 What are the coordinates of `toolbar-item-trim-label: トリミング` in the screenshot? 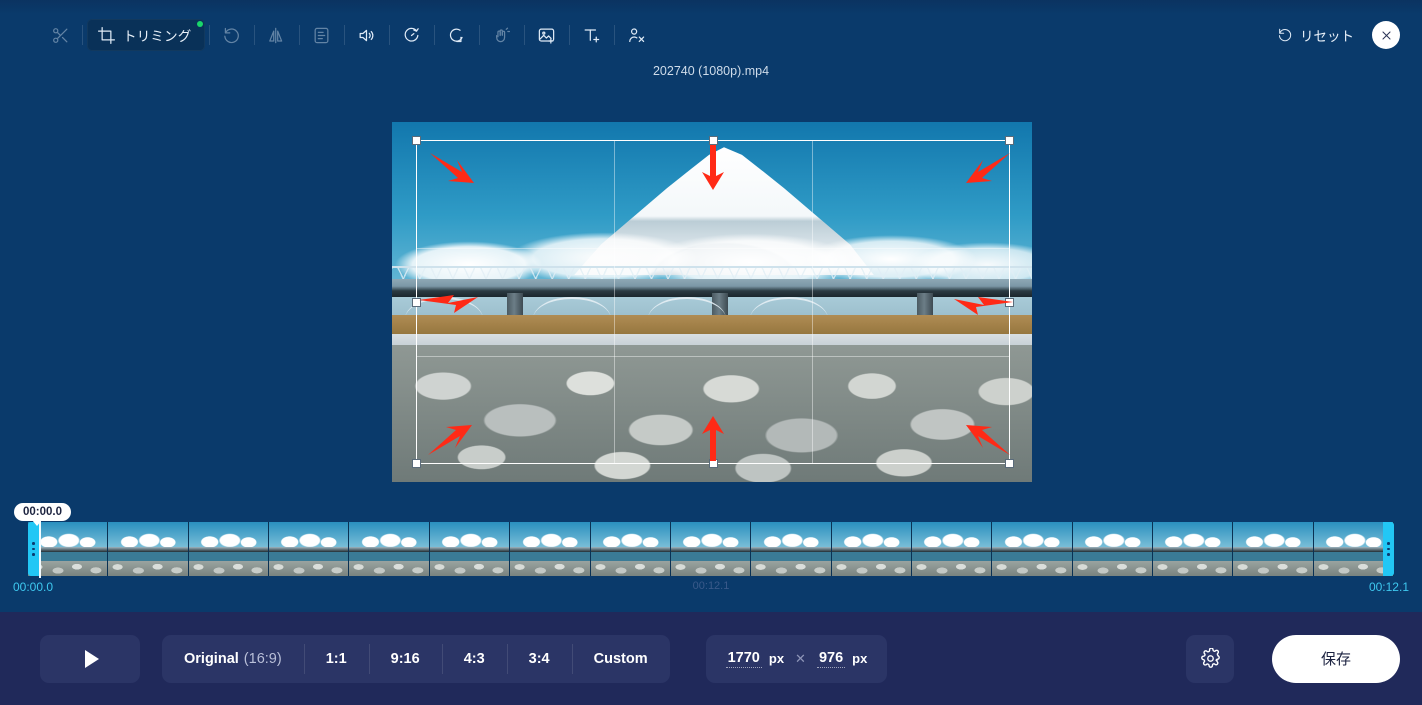 It's located at (157, 36).